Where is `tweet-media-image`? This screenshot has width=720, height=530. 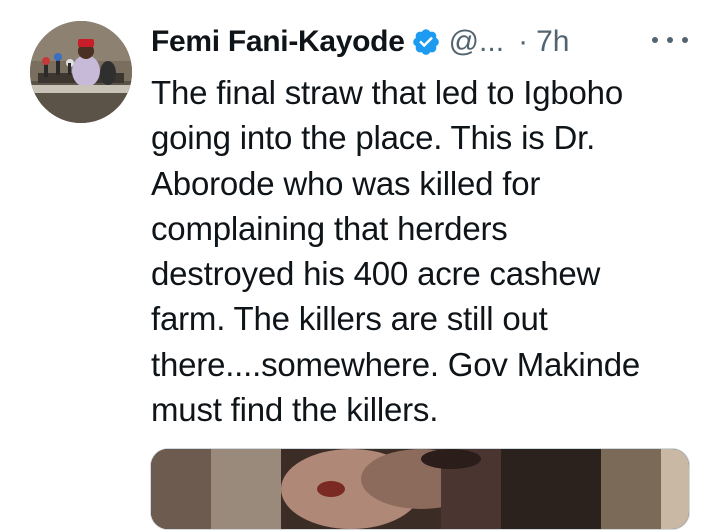 tweet-media-image is located at coordinates (420, 489).